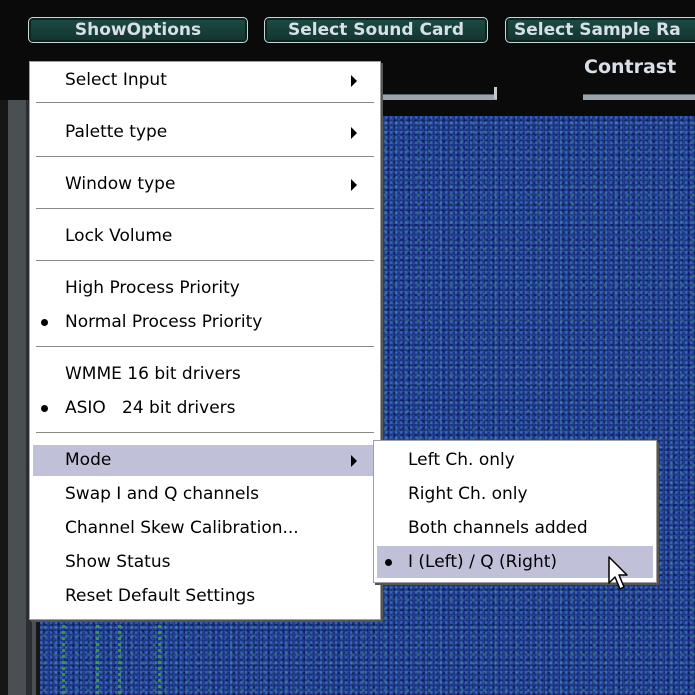  What do you see at coordinates (618, 573) in the screenshot?
I see `mouse-pointer-icon` at bounding box center [618, 573].